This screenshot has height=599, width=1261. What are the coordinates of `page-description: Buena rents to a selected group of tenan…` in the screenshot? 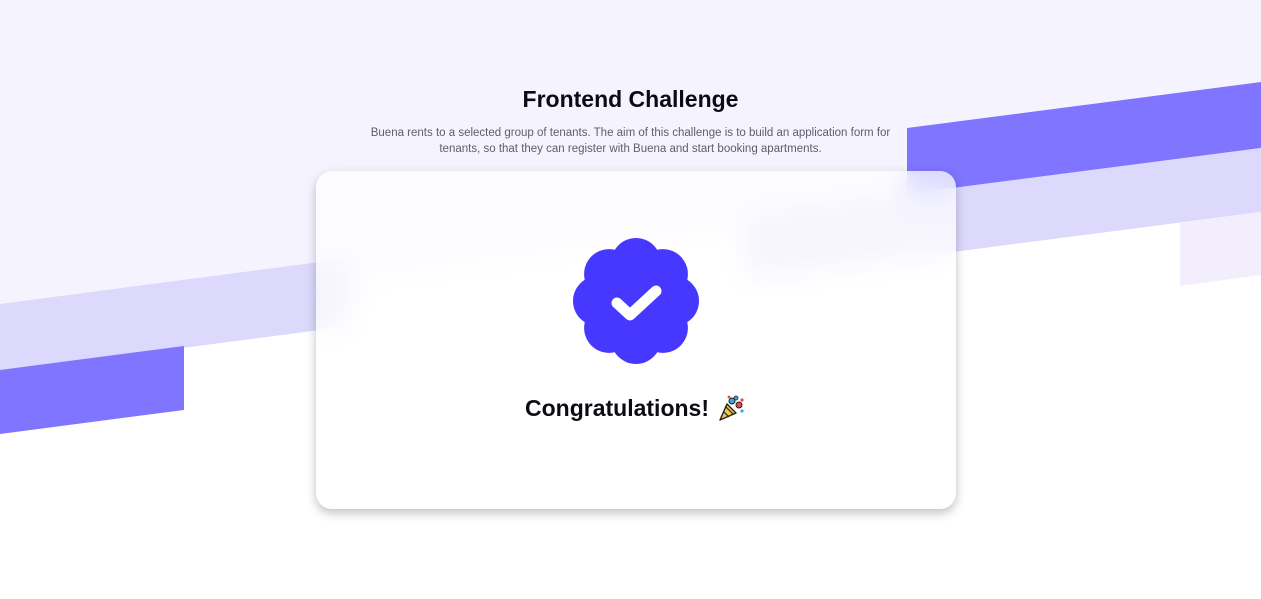 It's located at (630, 141).